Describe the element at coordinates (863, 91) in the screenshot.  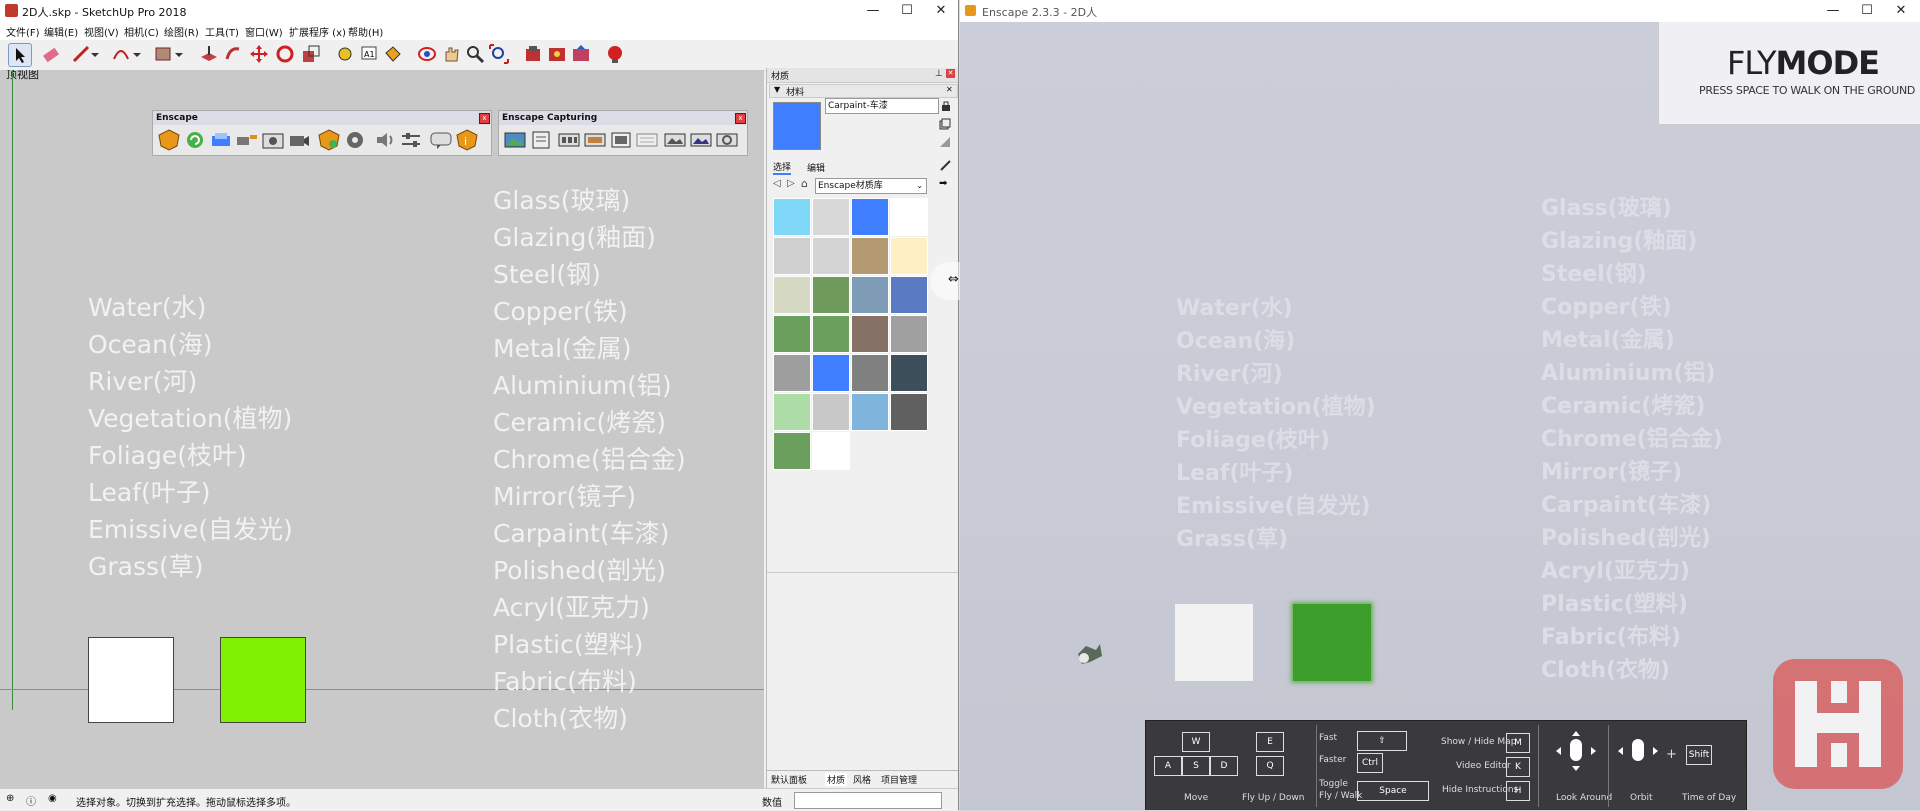
I see `materials-section-header: ▼ 材料 ✕` at that location.